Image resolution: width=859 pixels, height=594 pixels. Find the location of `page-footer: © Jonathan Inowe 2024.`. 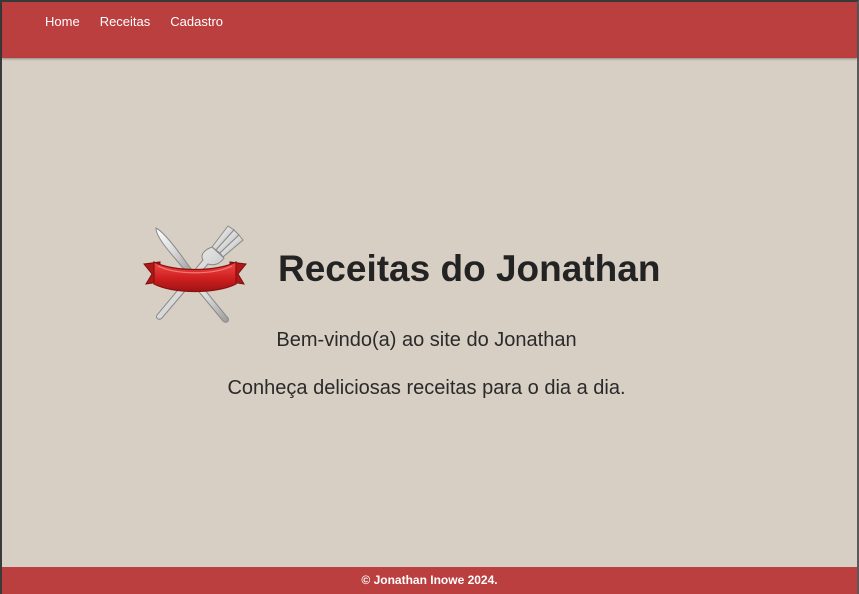

page-footer: © Jonathan Inowe 2024. is located at coordinates (429, 580).